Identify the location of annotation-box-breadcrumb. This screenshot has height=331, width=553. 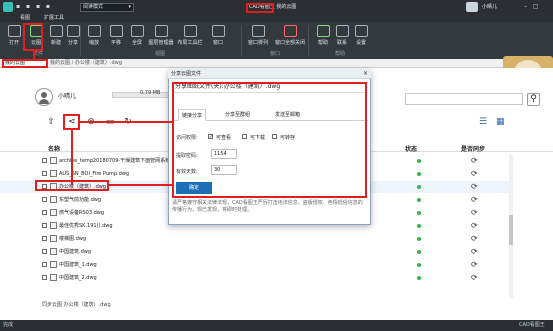
(25, 63).